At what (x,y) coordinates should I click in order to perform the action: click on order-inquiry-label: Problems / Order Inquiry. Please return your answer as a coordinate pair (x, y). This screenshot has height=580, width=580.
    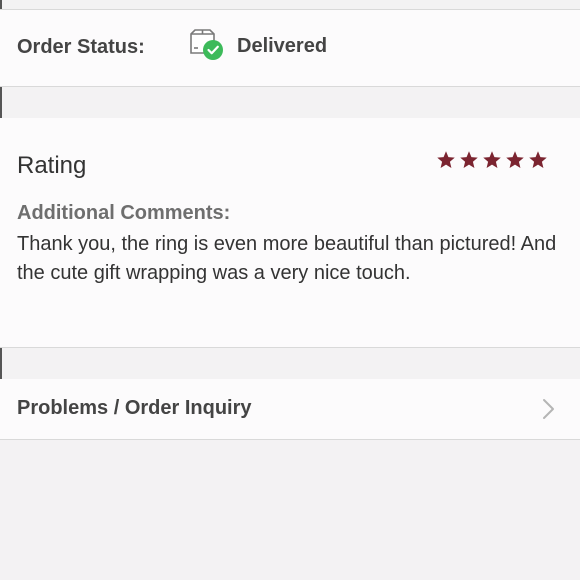
    Looking at the image, I should click on (134, 408).